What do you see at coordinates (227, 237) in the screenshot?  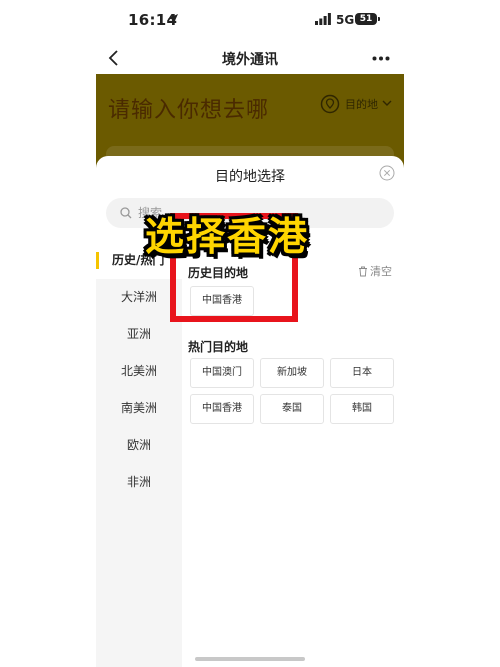 I see `annotation-caption: 选择香港` at bounding box center [227, 237].